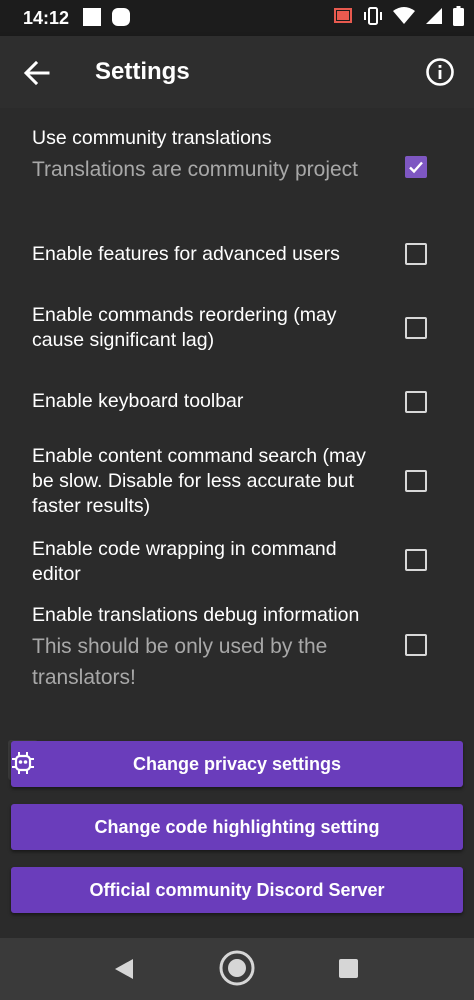 The image size is (474, 1000). Describe the element at coordinates (121, 17) in the screenshot. I see `notification-app-icon` at that location.